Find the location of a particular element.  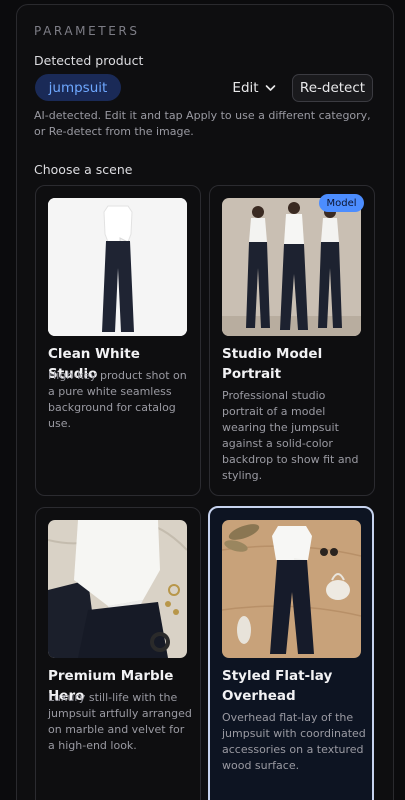

product-category-chip: jumpsuit is located at coordinates (78, 87).